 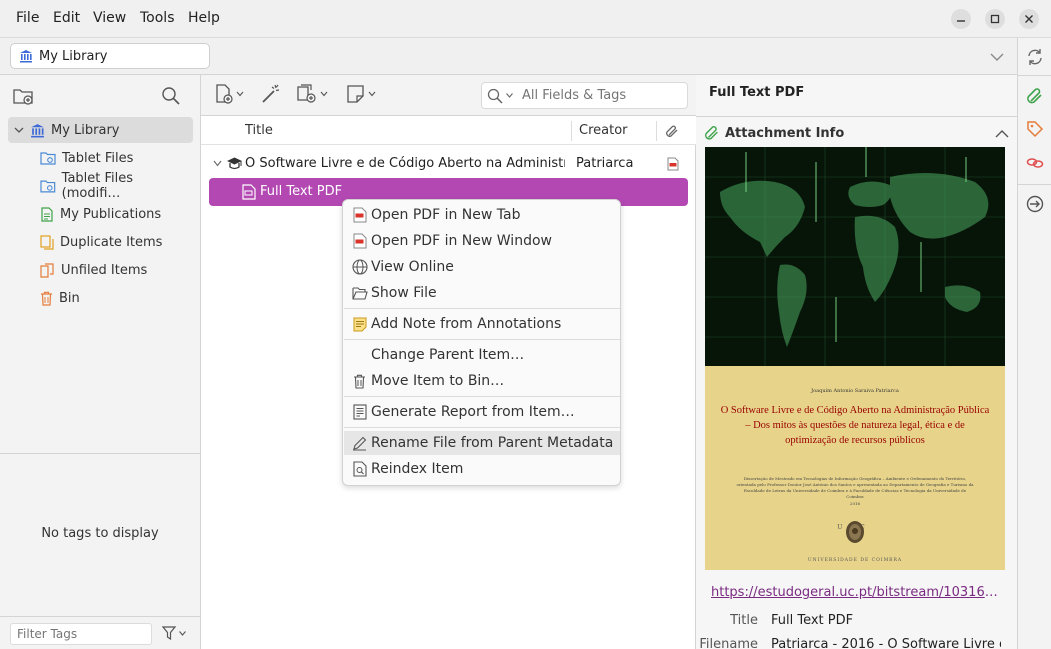 What do you see at coordinates (1035, 96) in the screenshot?
I see `attachment-section-icon` at bounding box center [1035, 96].